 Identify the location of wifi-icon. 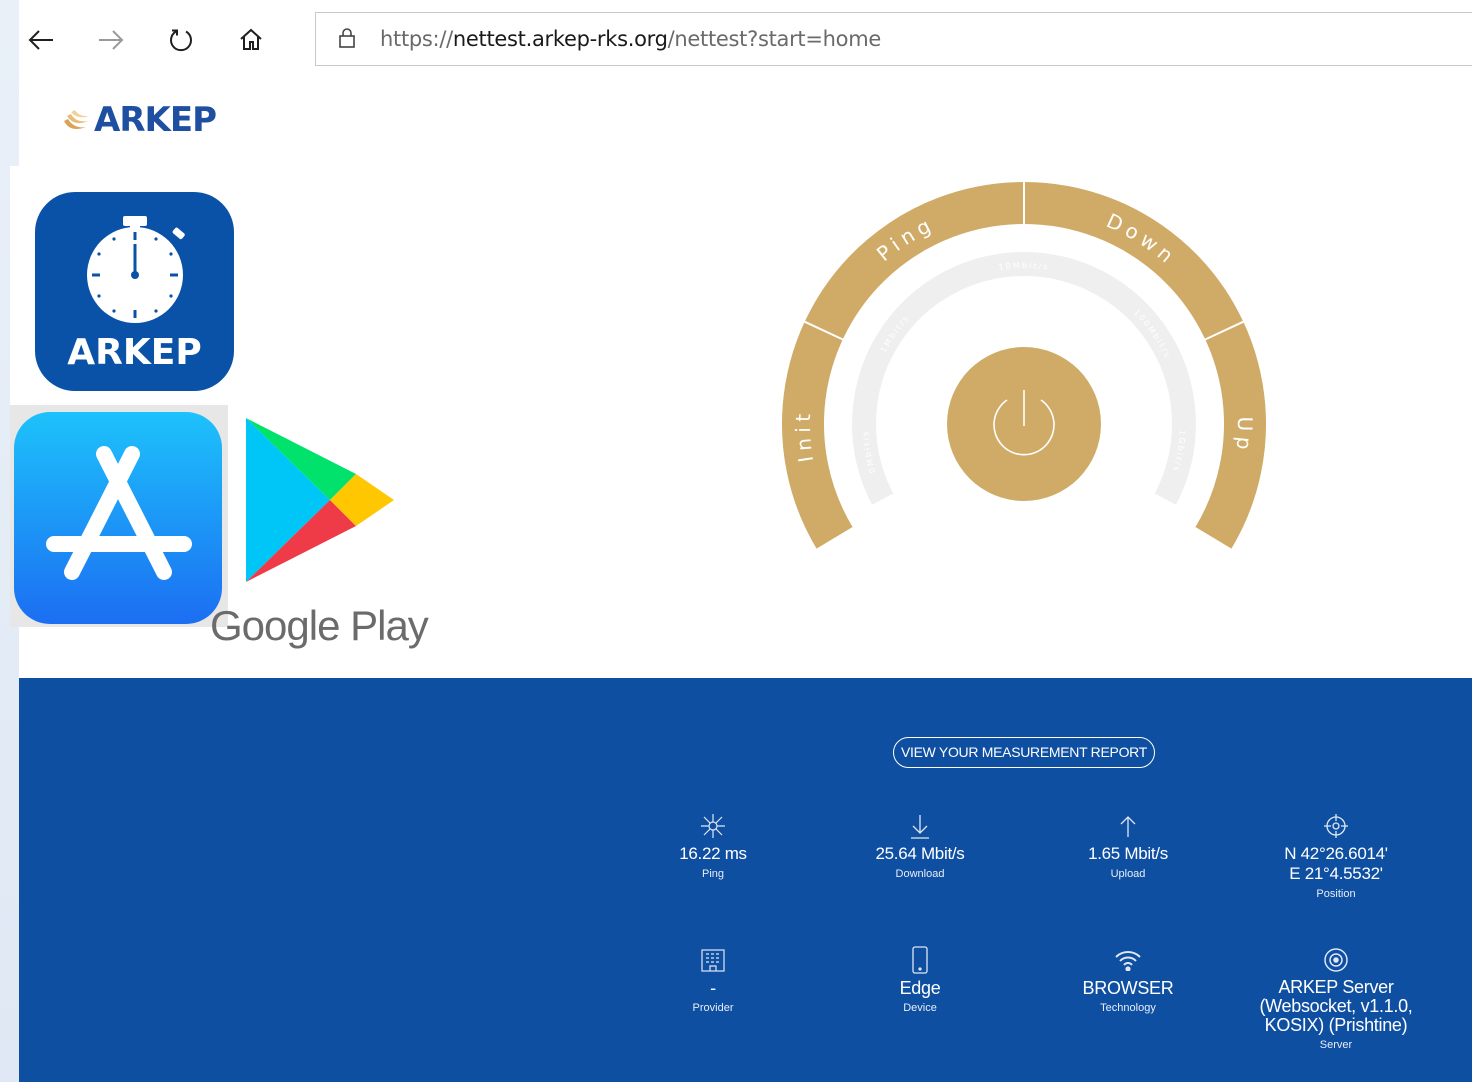
(1128, 960).